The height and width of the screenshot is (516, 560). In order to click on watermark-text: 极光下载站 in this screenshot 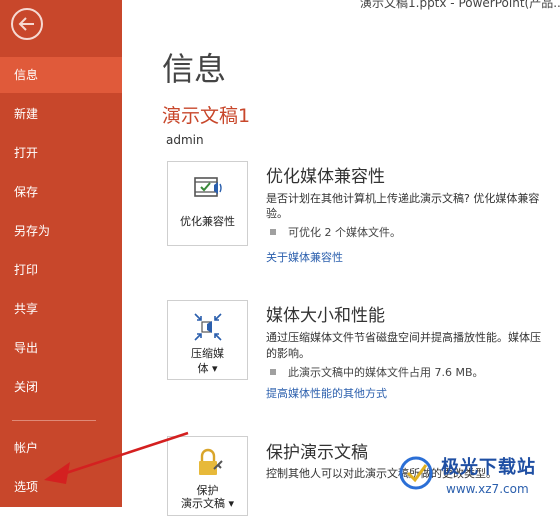, I will do `click(488, 467)`.